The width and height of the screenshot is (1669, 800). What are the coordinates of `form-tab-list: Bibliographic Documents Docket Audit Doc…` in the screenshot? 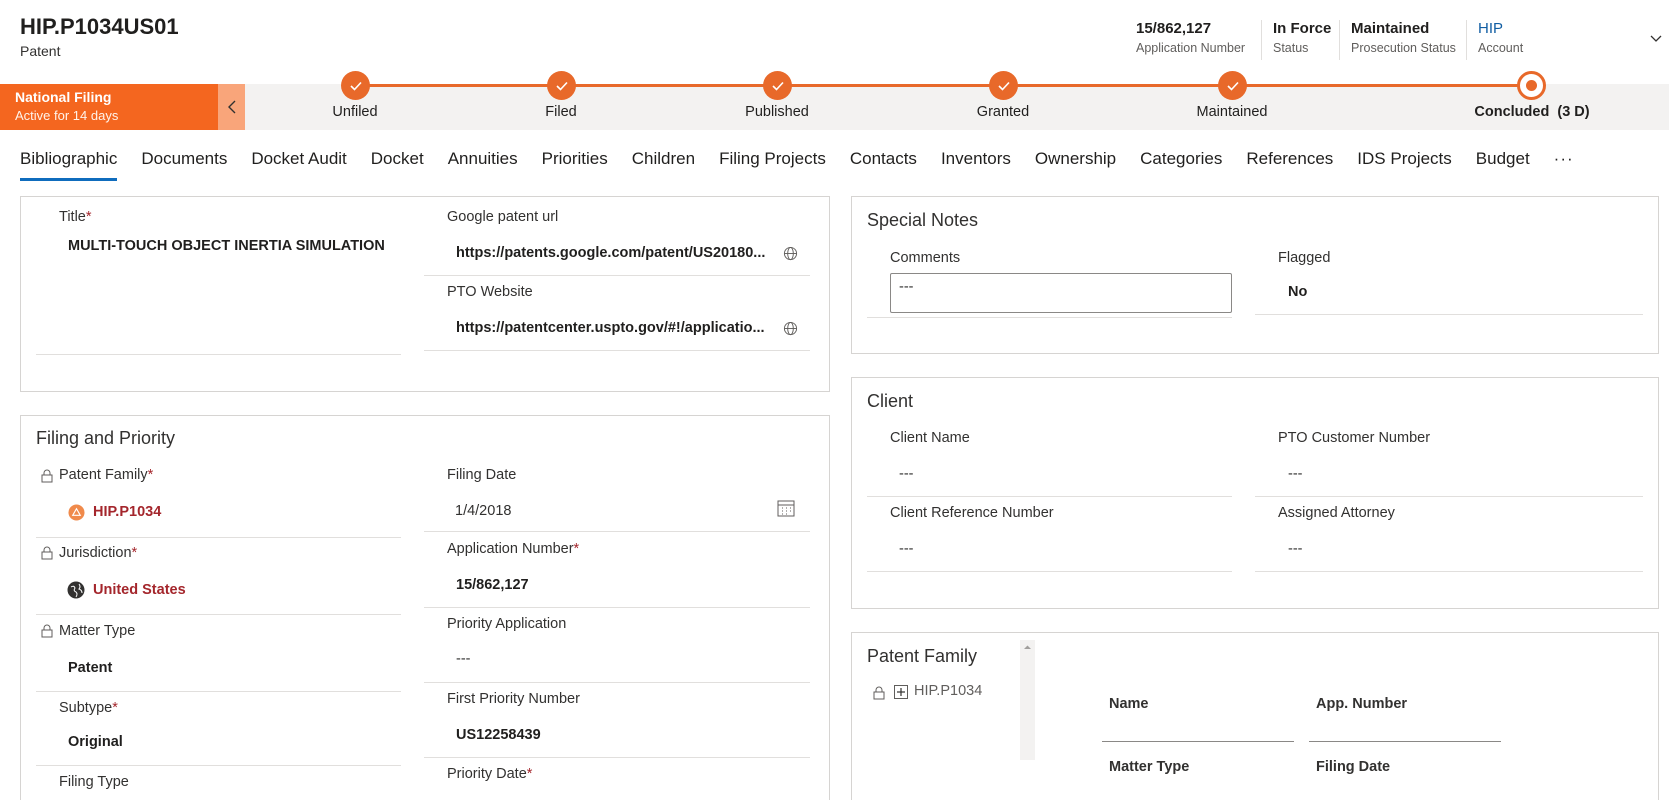 It's located at (809, 165).